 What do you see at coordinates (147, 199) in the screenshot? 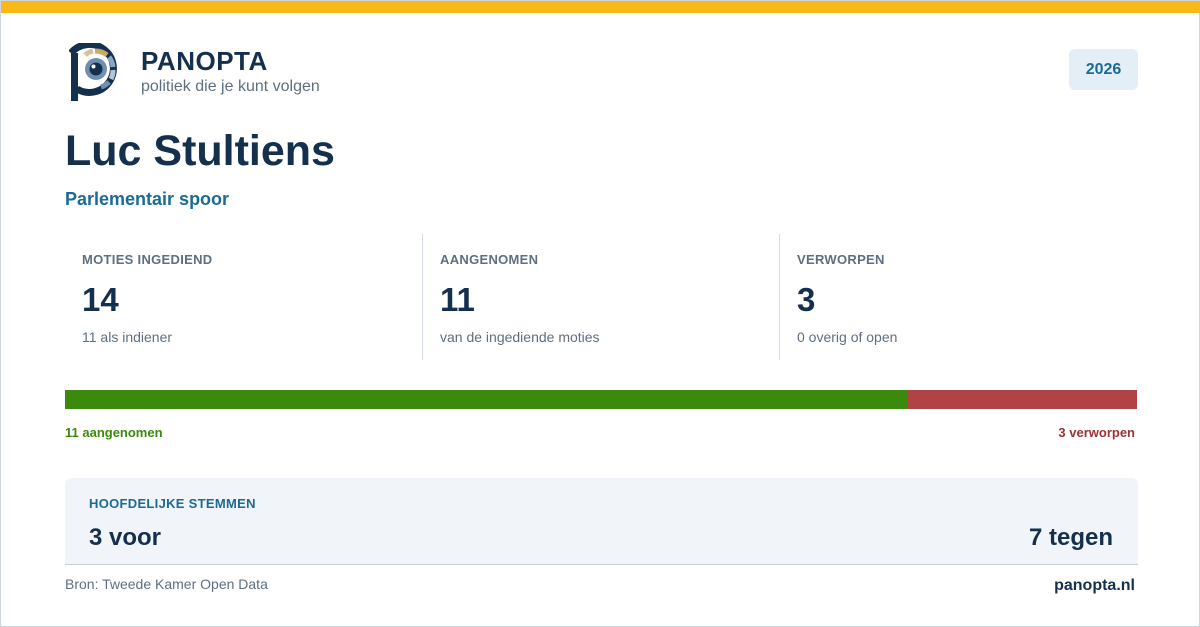
I see `track-subtitle: Parlementair spoor` at bounding box center [147, 199].